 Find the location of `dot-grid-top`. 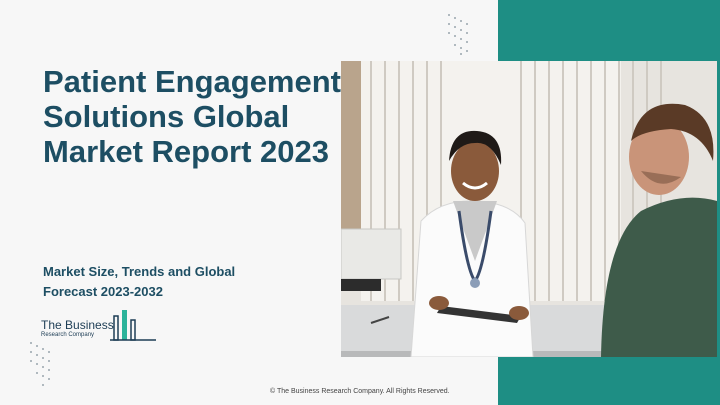

dot-grid-top is located at coordinates (458, 34).